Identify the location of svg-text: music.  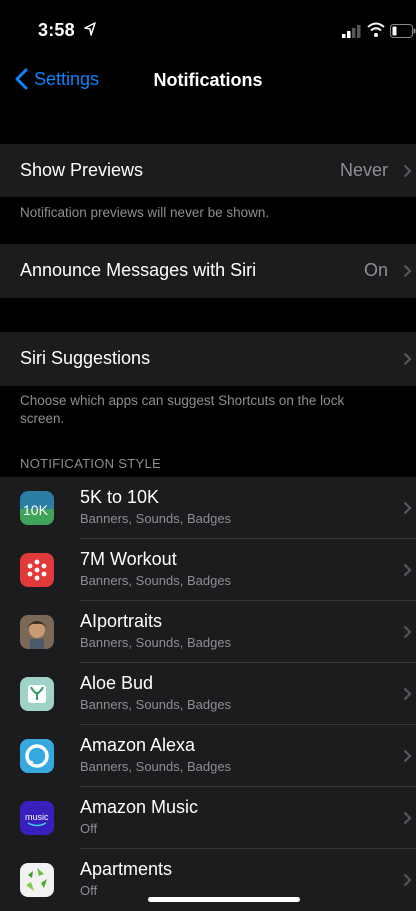
(37, 817).